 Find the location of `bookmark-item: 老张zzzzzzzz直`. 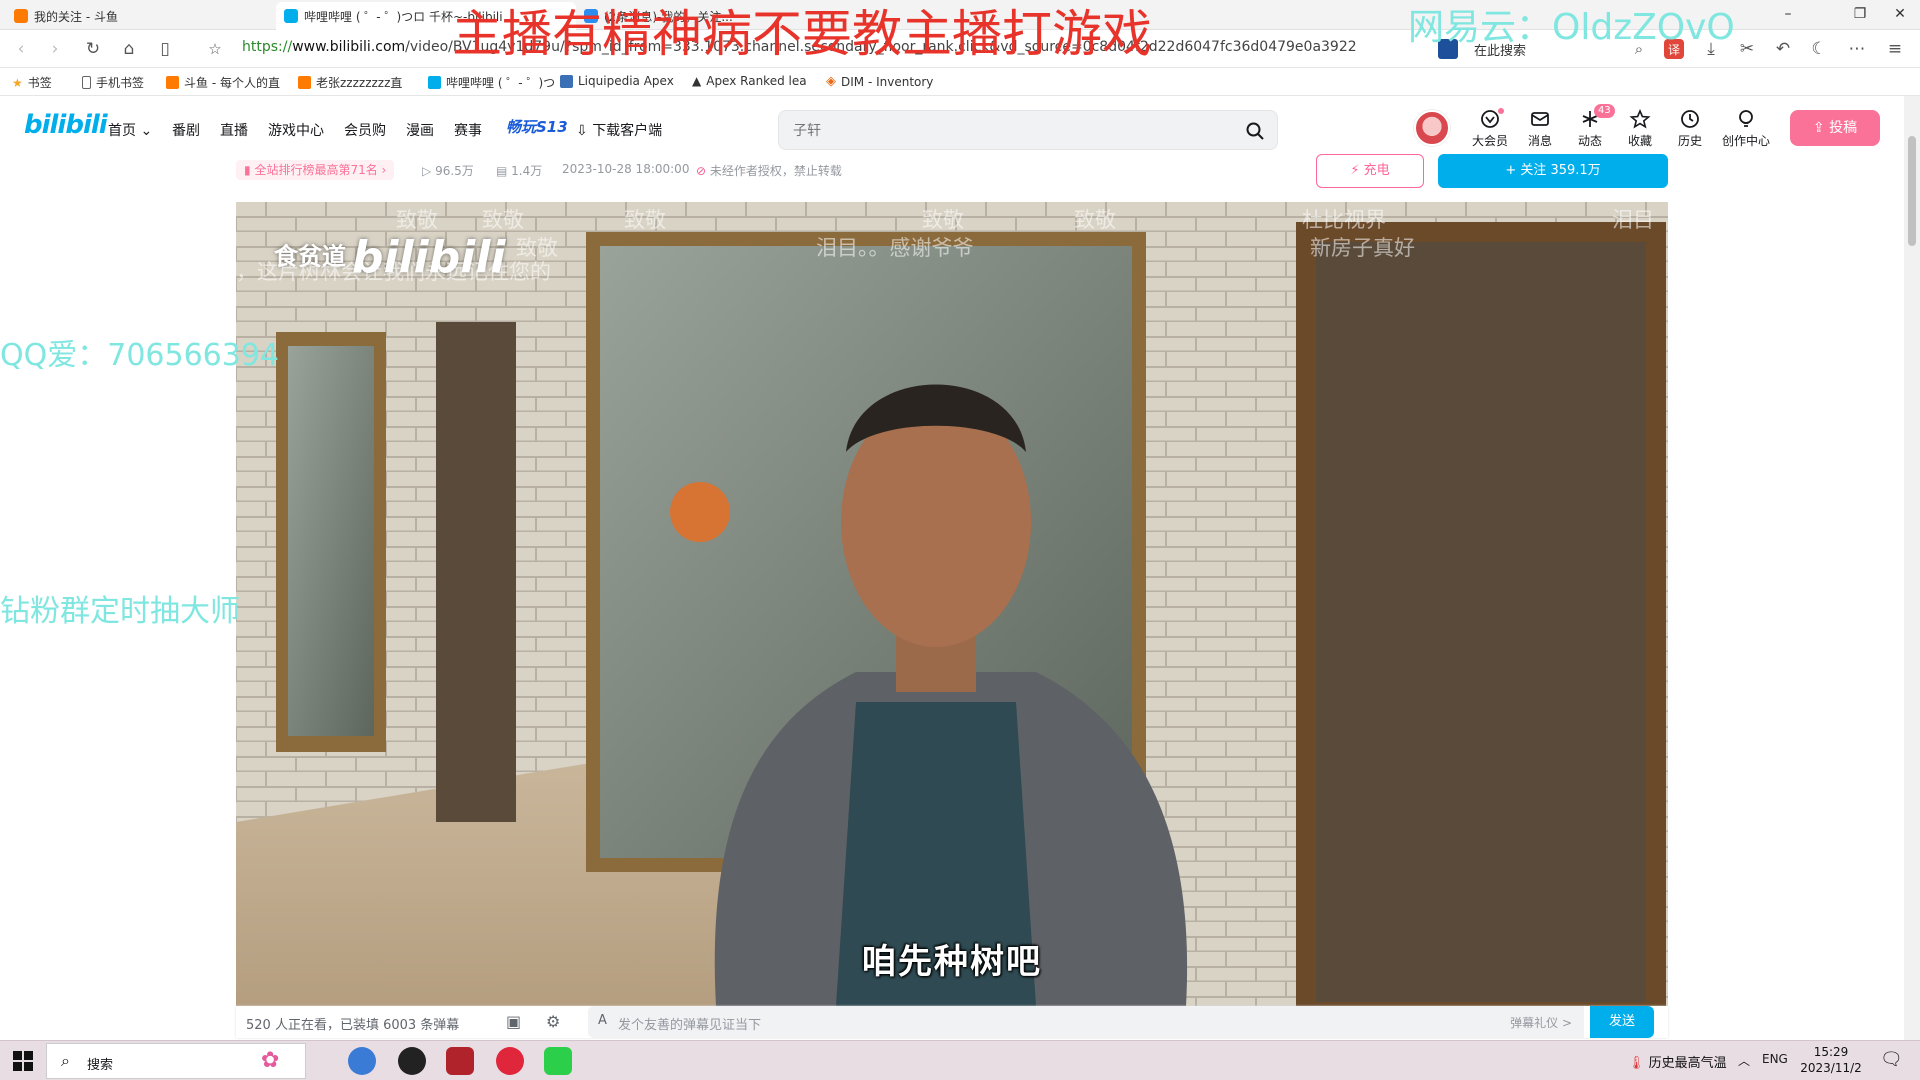

bookmark-item: 老张zzzzzzzz直 is located at coordinates (350, 82).